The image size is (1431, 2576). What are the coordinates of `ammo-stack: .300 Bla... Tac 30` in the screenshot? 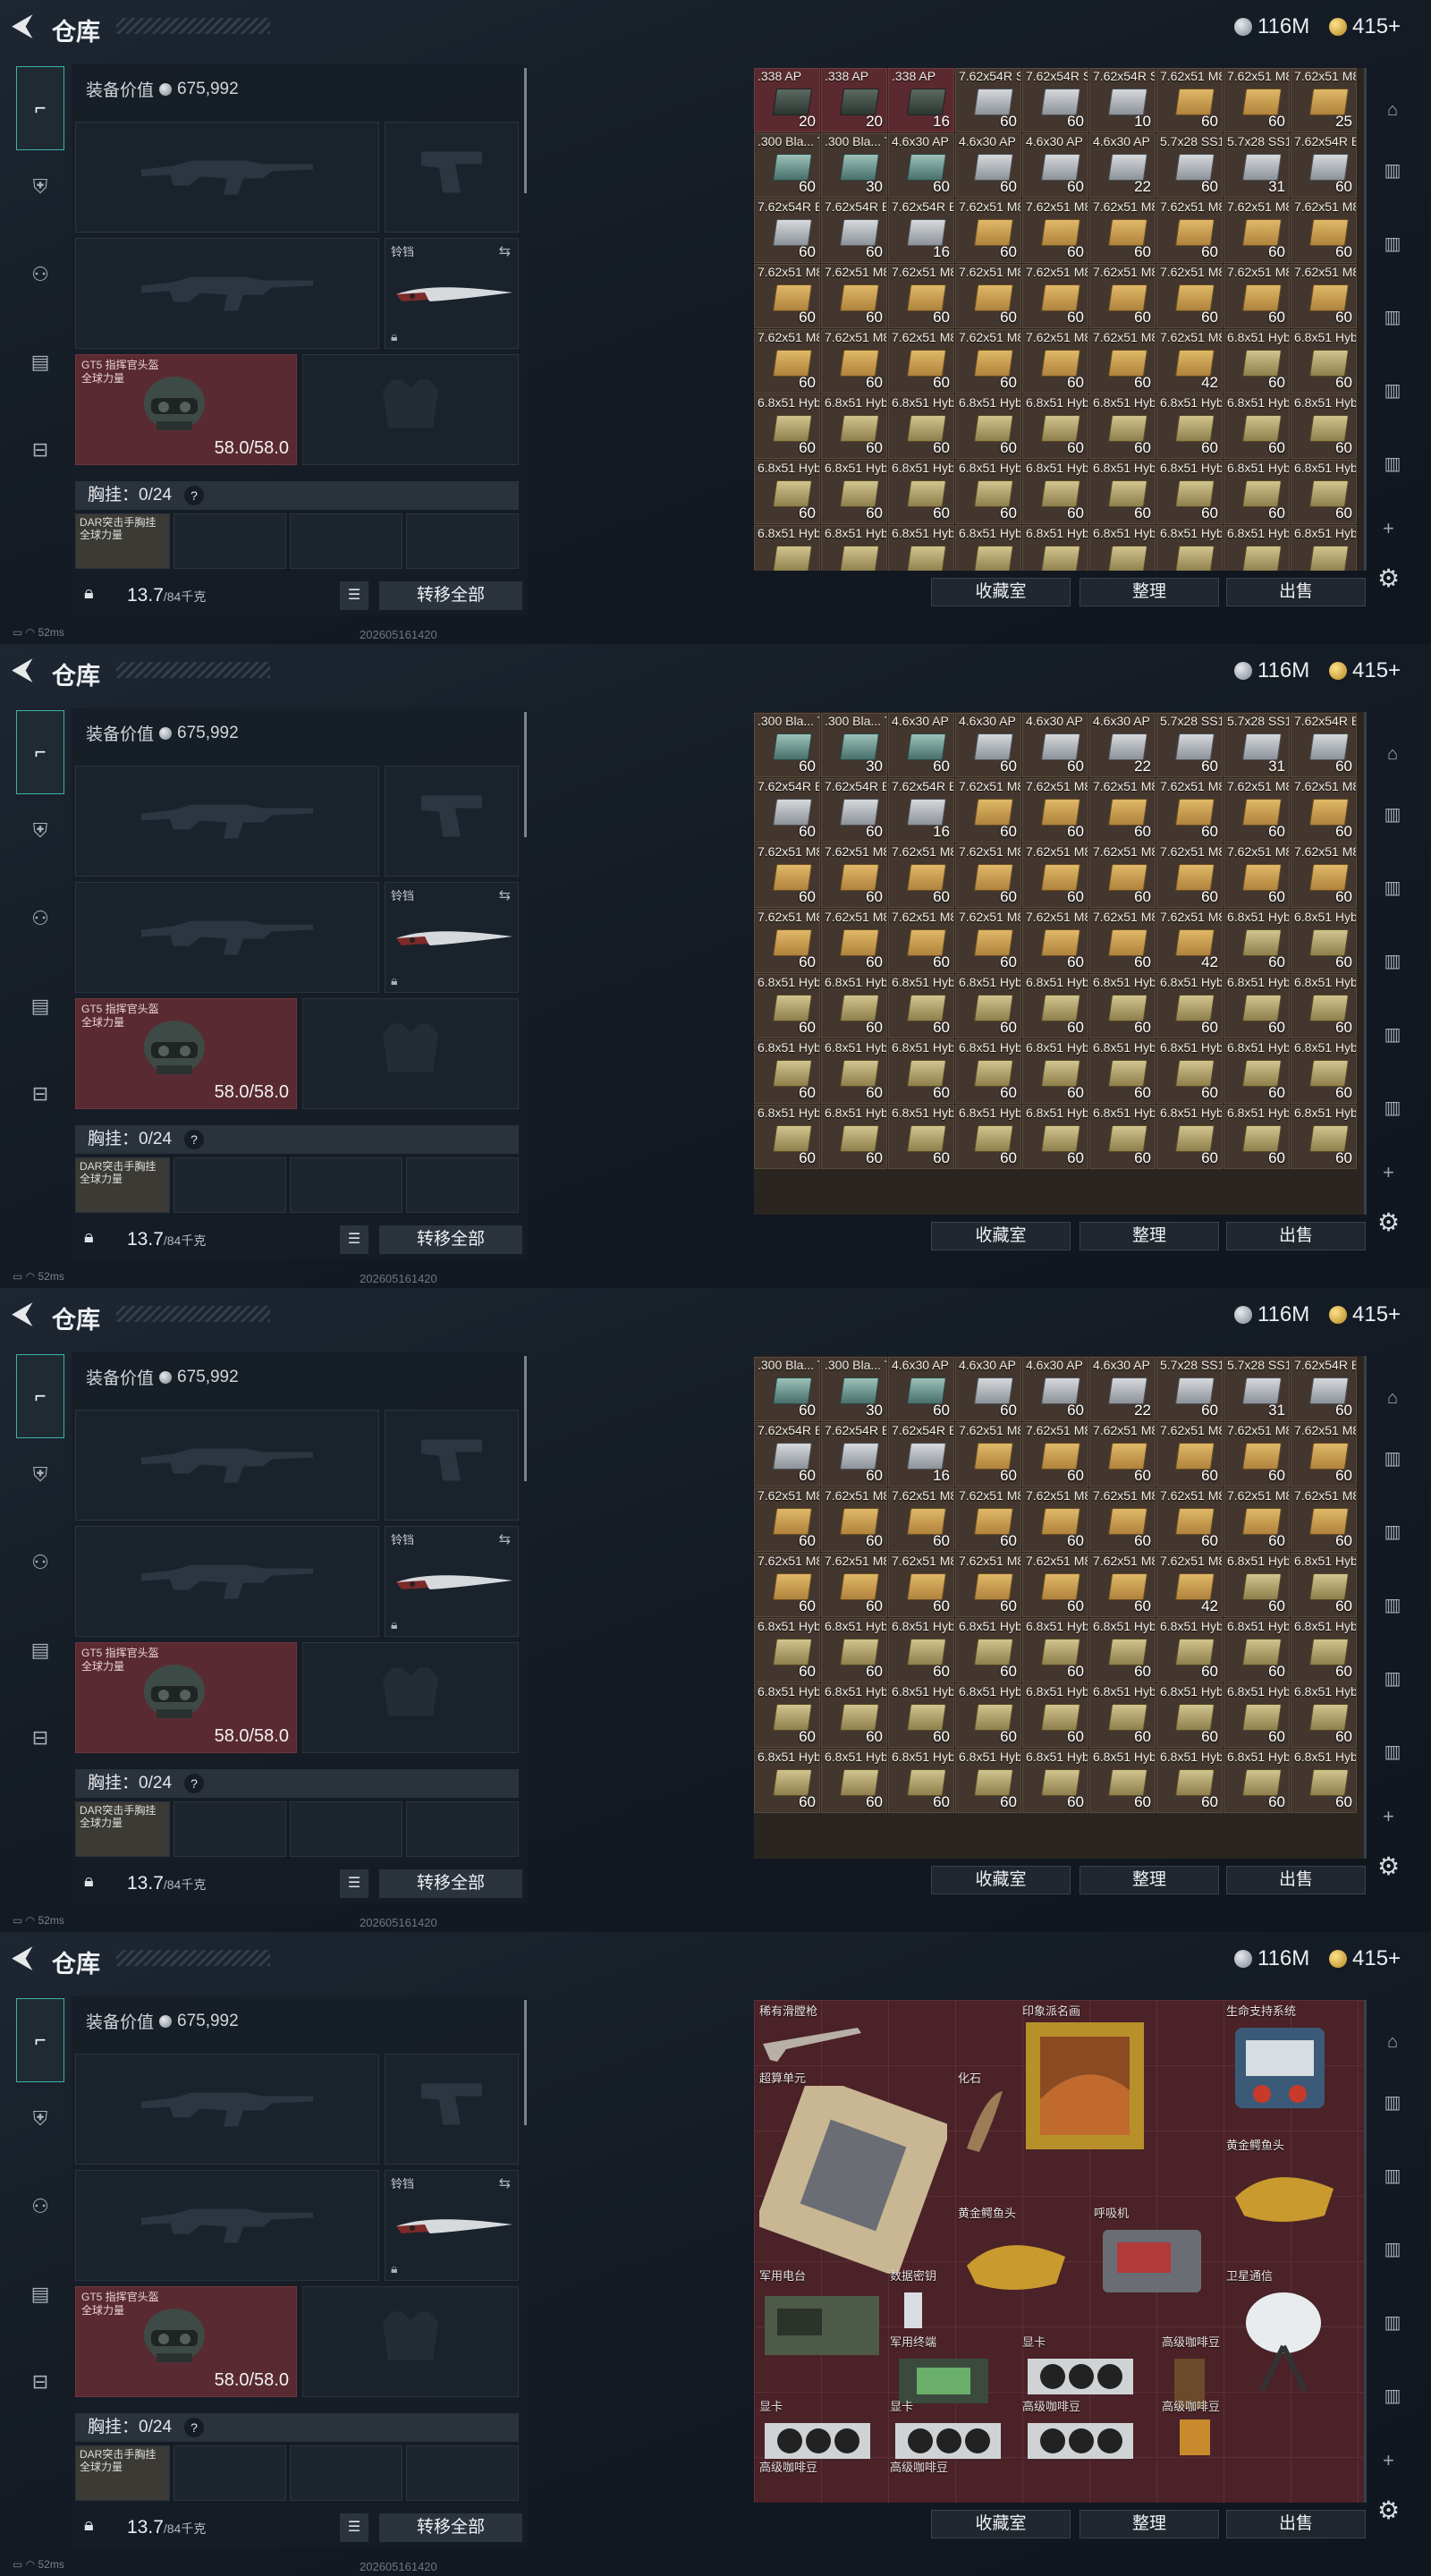 It's located at (854, 1389).